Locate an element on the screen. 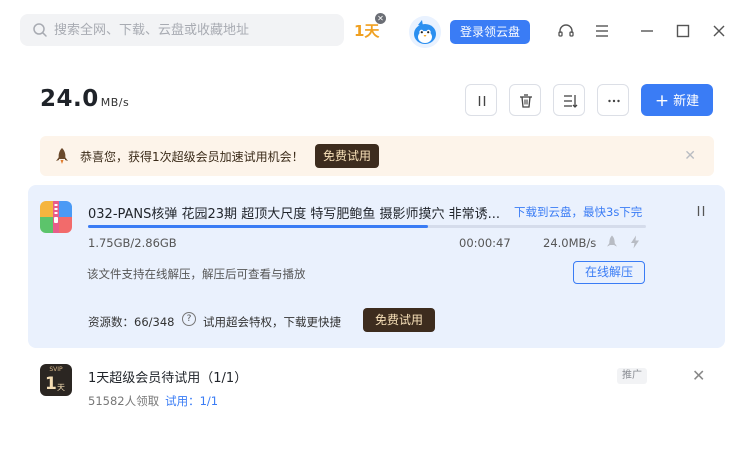  trash-icon is located at coordinates (526, 101).